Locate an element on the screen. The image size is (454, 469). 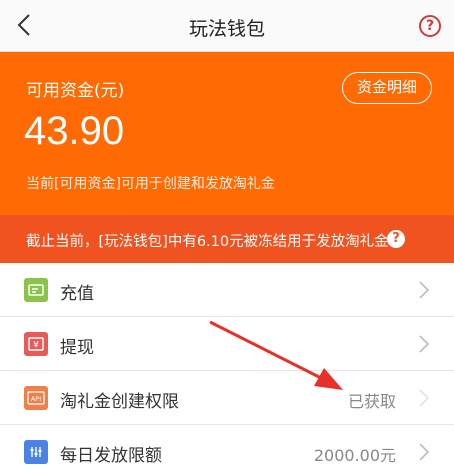
recharge-icon is located at coordinates (36, 290).